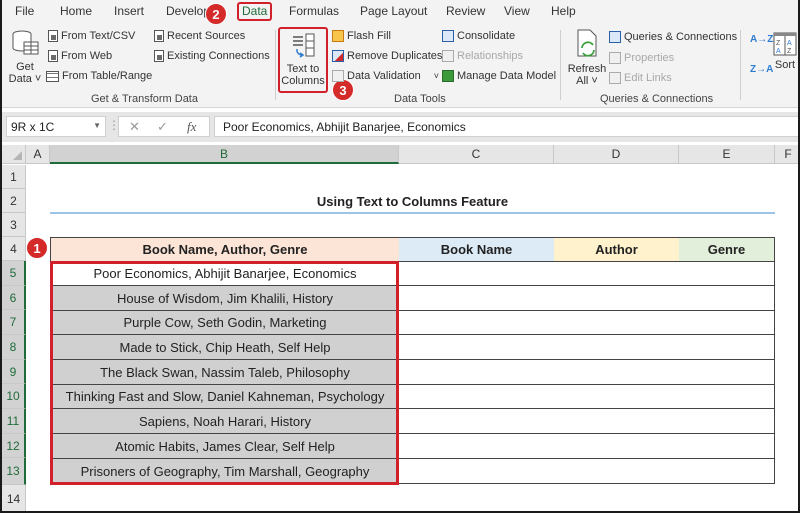 The height and width of the screenshot is (513, 800). What do you see at coordinates (56, 126) in the screenshot?
I see `name-box: 9R x 1C ▼` at bounding box center [56, 126].